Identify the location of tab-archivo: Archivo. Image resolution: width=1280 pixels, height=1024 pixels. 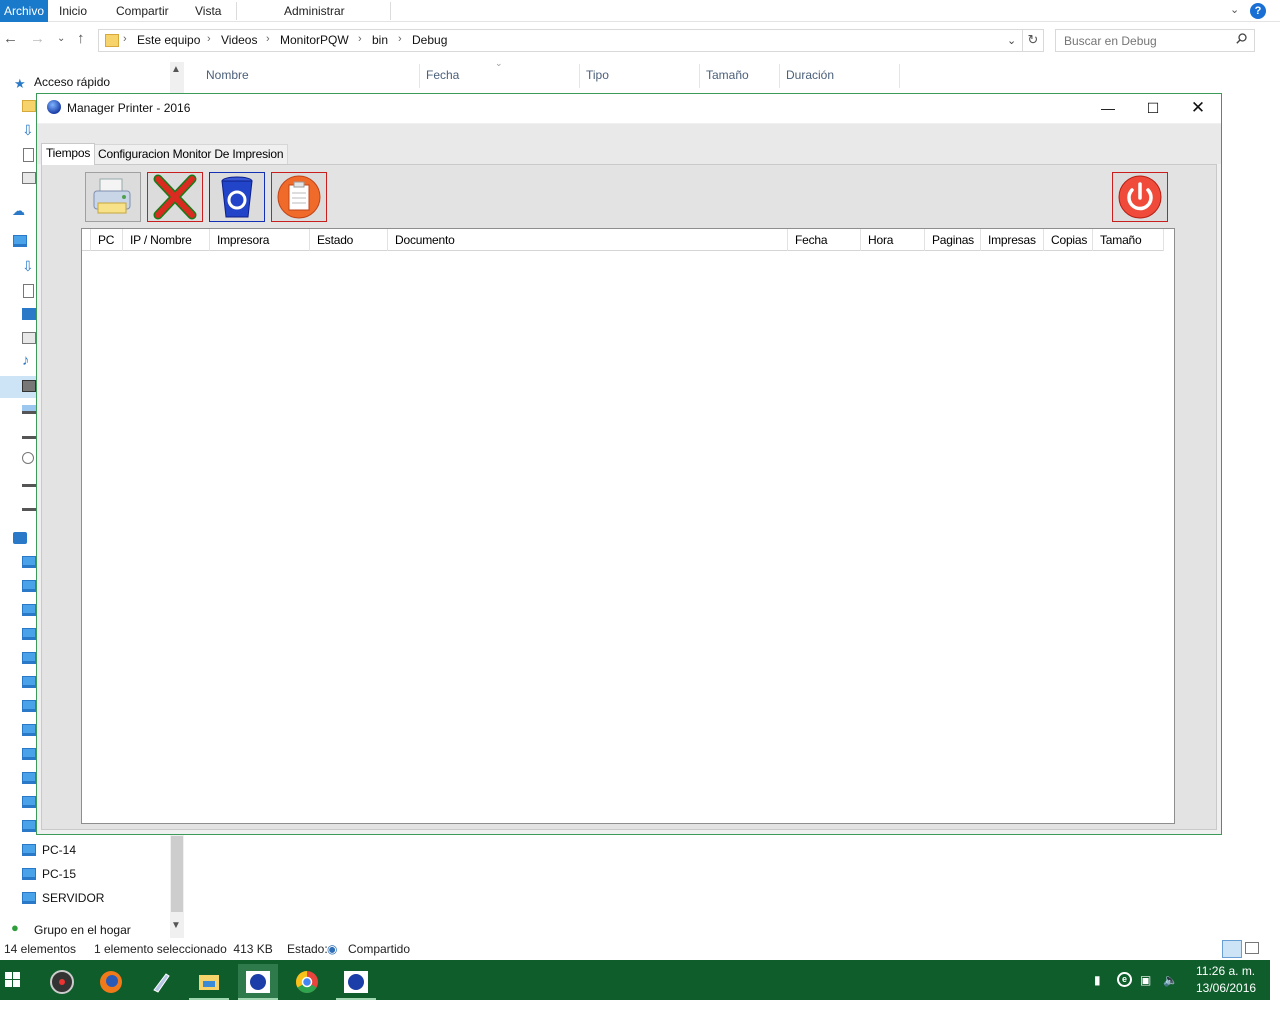
(24, 11).